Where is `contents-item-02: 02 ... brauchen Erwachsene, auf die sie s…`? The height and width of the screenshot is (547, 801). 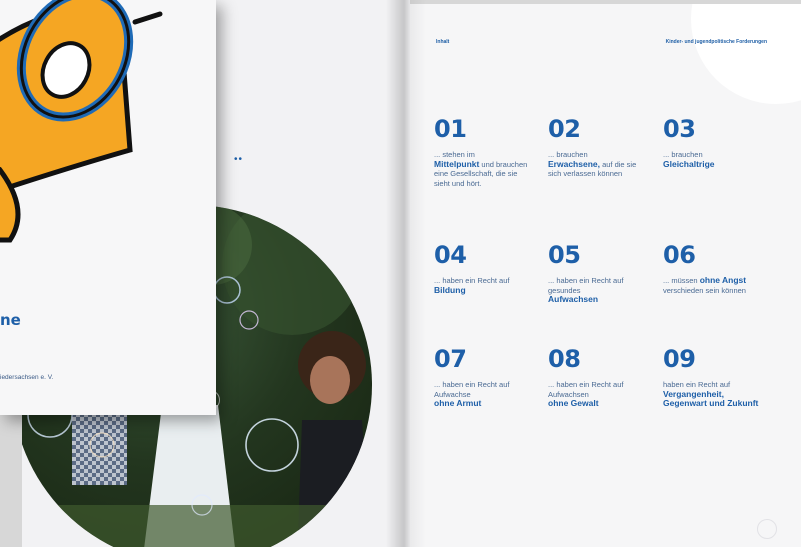 contents-item-02: 02 ... brauchen Erwachsene, auf die sie s… is located at coordinates (598, 147).